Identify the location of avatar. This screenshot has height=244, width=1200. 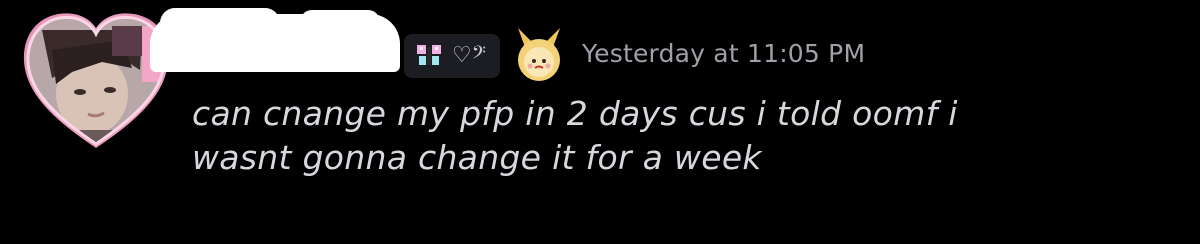
(96, 80).